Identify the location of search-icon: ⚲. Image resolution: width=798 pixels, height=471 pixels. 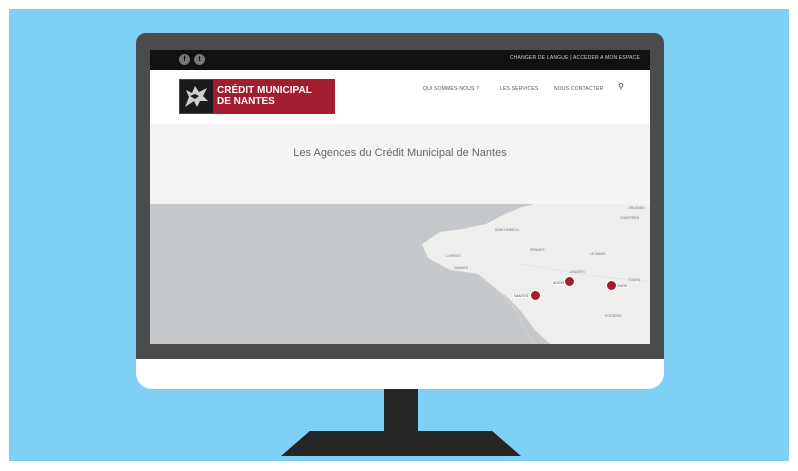
(621, 86).